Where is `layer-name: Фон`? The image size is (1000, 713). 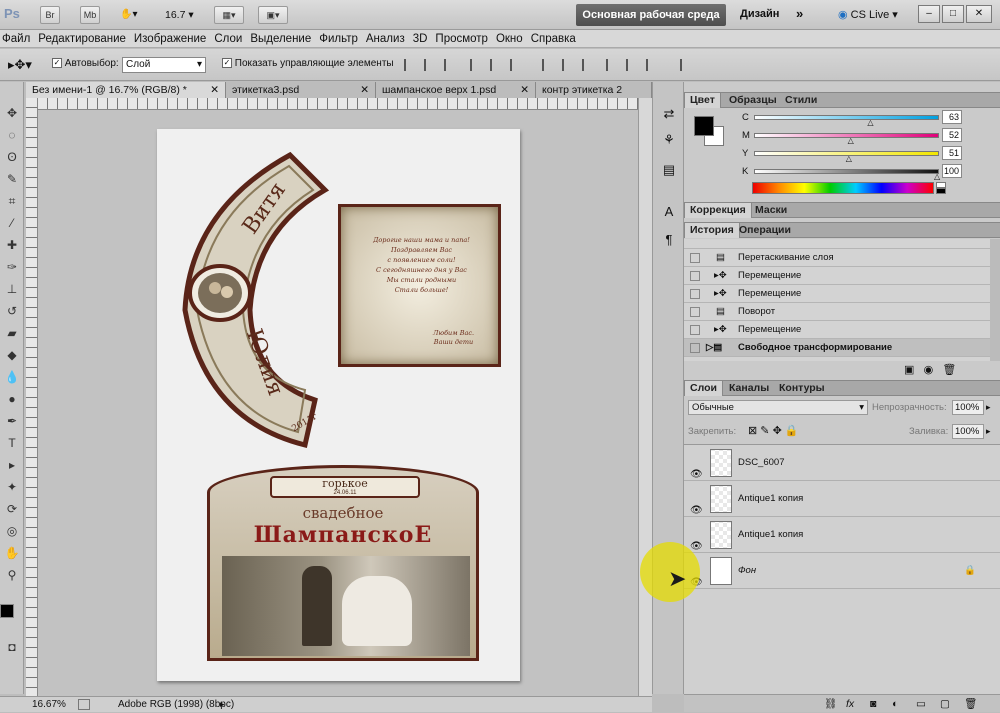 layer-name: Фон is located at coordinates (747, 571).